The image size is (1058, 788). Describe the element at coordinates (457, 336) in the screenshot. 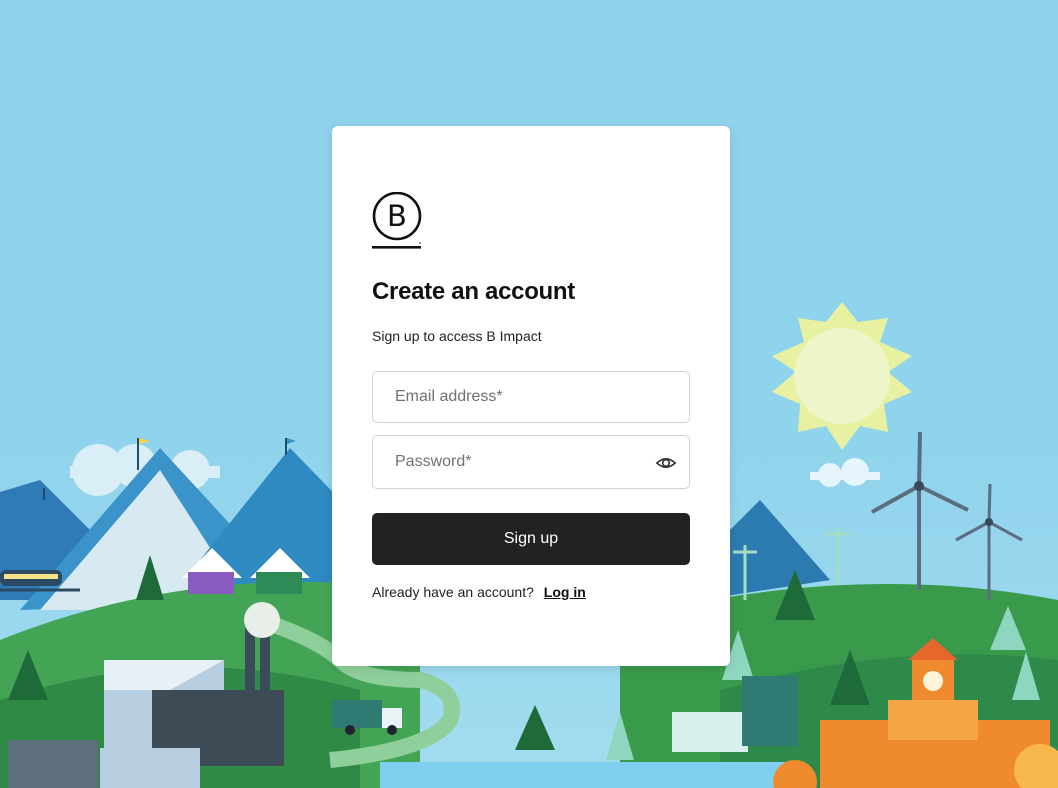

I see `page-subtitle: Sign up to access B Impact` at that location.